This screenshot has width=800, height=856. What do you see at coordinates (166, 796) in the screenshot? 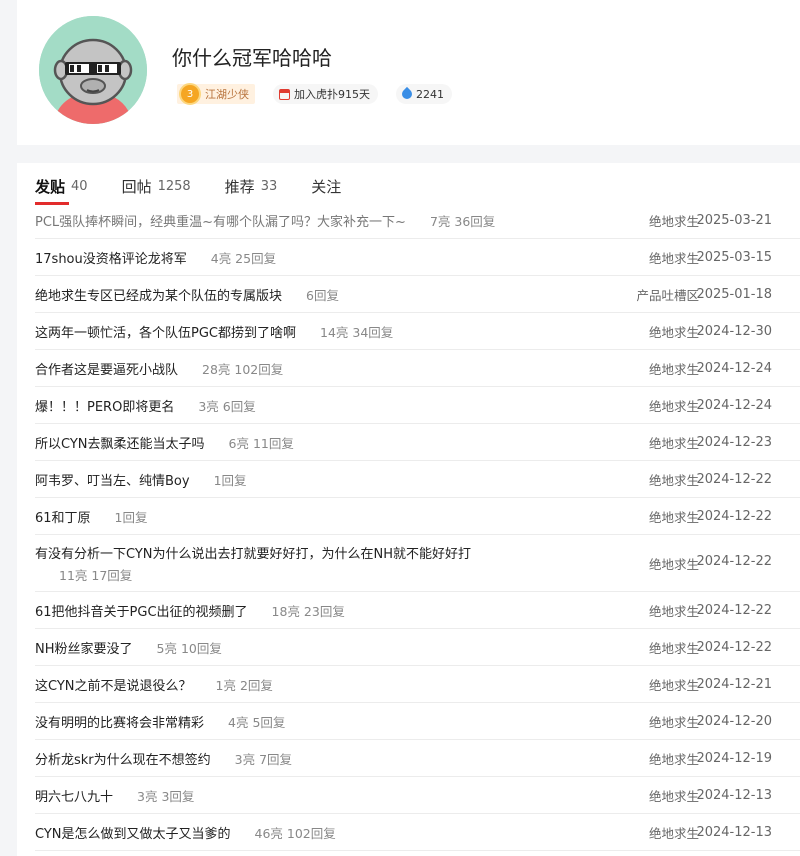
I see `post-meta: 3亮 3回复` at bounding box center [166, 796].